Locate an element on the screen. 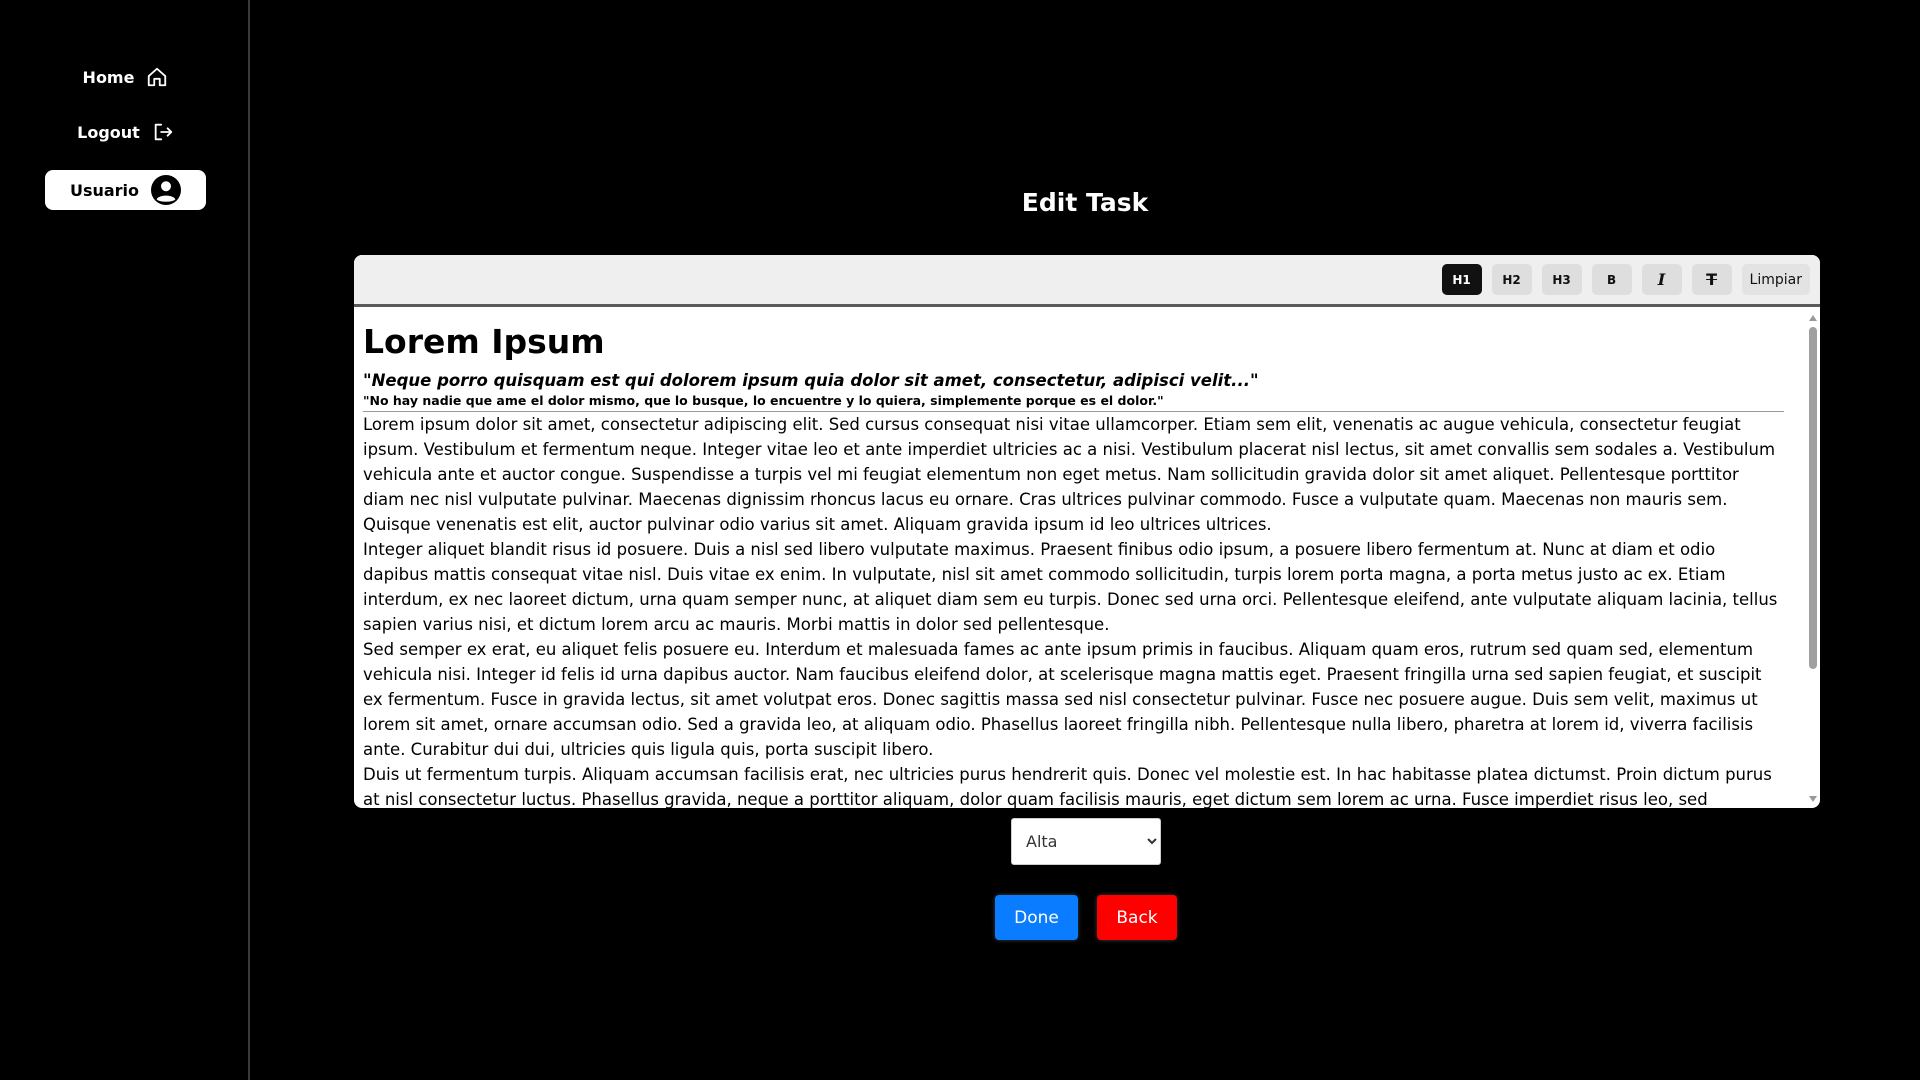 The height and width of the screenshot is (1080, 1920). strikethrough-button: T is located at coordinates (1711, 279).